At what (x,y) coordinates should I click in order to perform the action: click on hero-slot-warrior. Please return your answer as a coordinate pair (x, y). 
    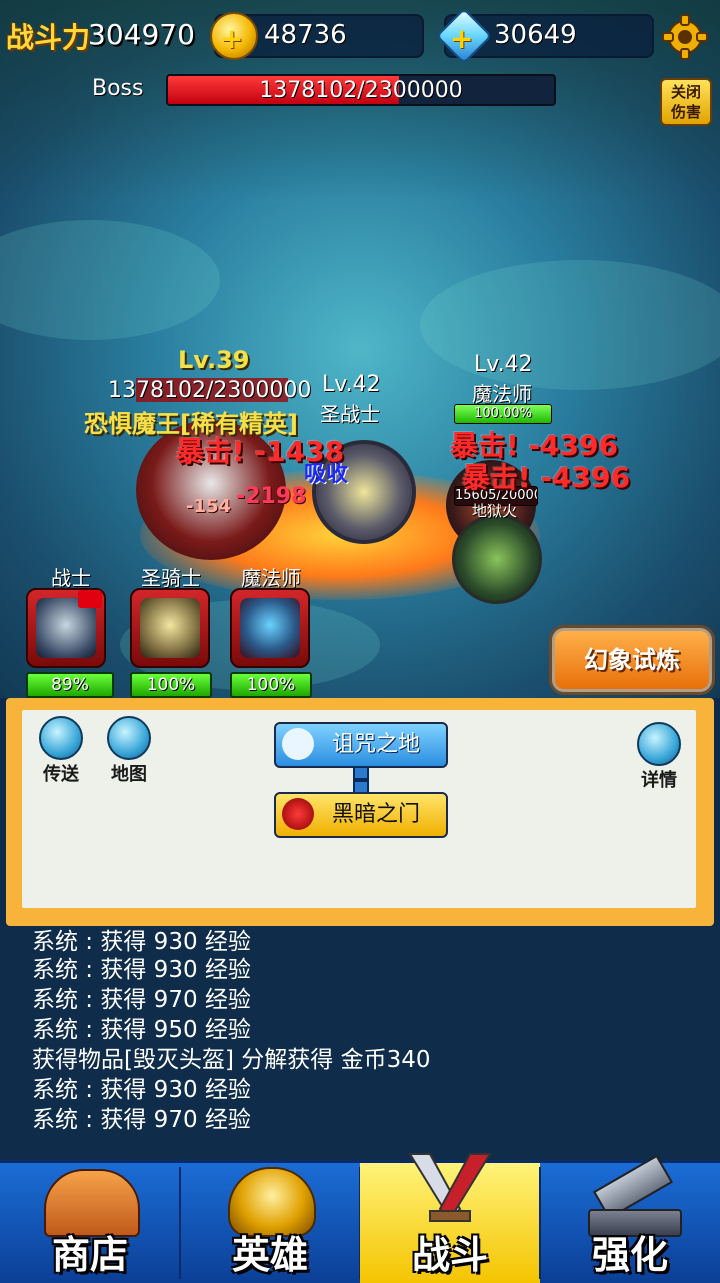
    Looking at the image, I should click on (66, 628).